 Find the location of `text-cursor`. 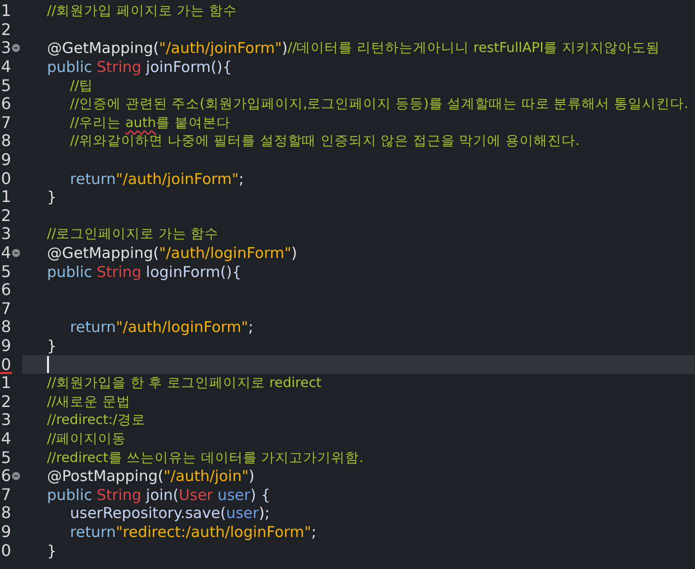

text-cursor is located at coordinates (48, 365).